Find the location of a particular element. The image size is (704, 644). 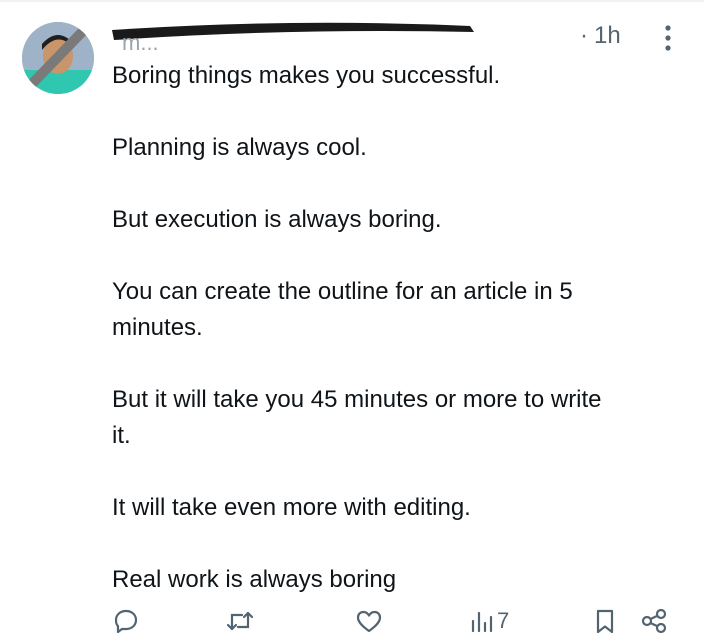

heart-icon is located at coordinates (369, 621).